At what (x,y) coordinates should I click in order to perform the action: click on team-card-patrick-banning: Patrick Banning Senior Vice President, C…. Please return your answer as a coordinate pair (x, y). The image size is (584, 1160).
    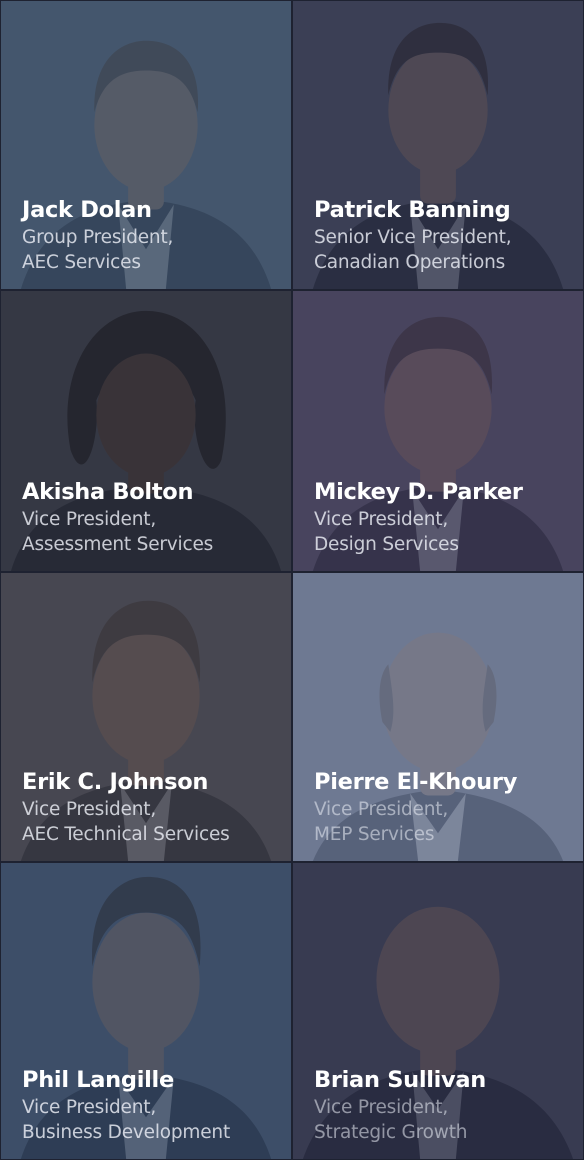
    Looking at the image, I should click on (438, 145).